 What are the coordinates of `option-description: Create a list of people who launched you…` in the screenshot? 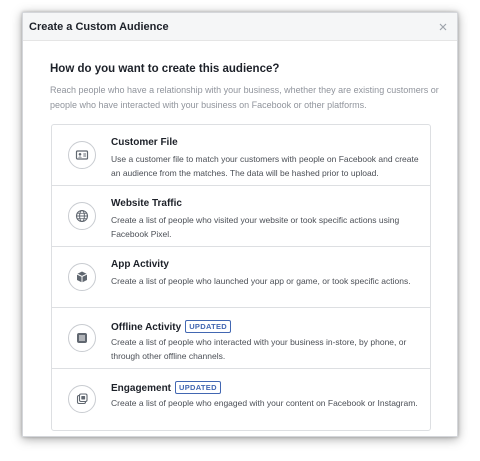 It's located at (261, 281).